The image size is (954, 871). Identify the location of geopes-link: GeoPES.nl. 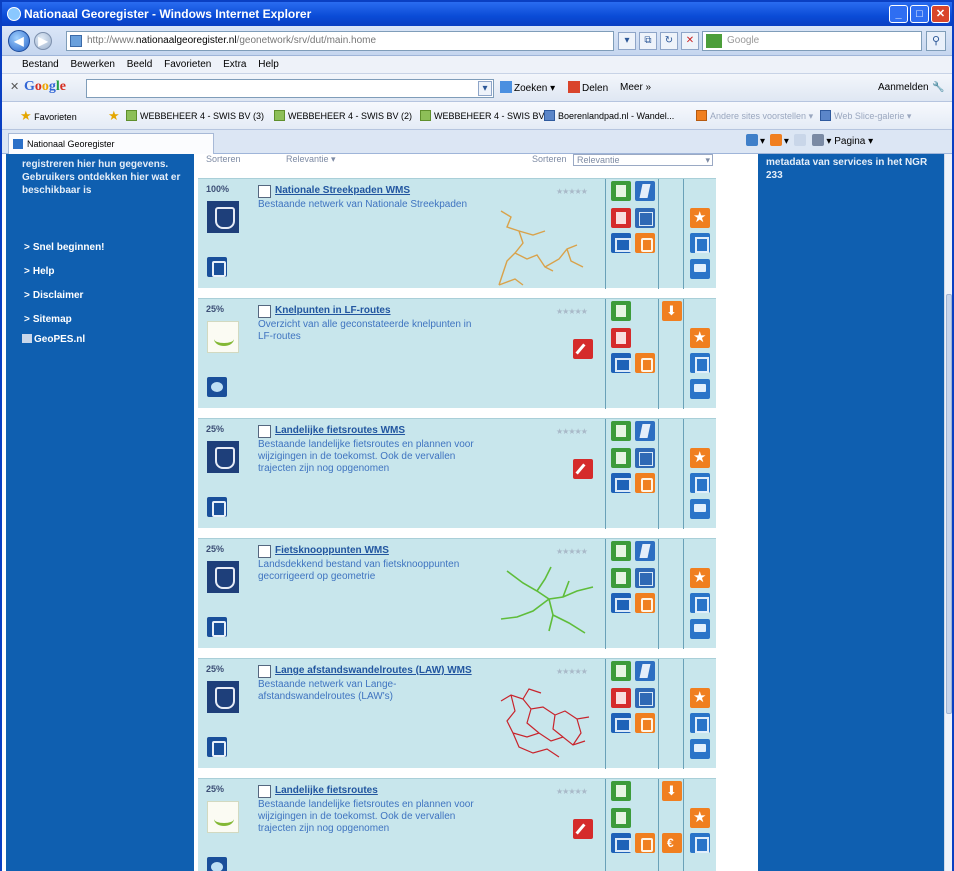
(53, 339).